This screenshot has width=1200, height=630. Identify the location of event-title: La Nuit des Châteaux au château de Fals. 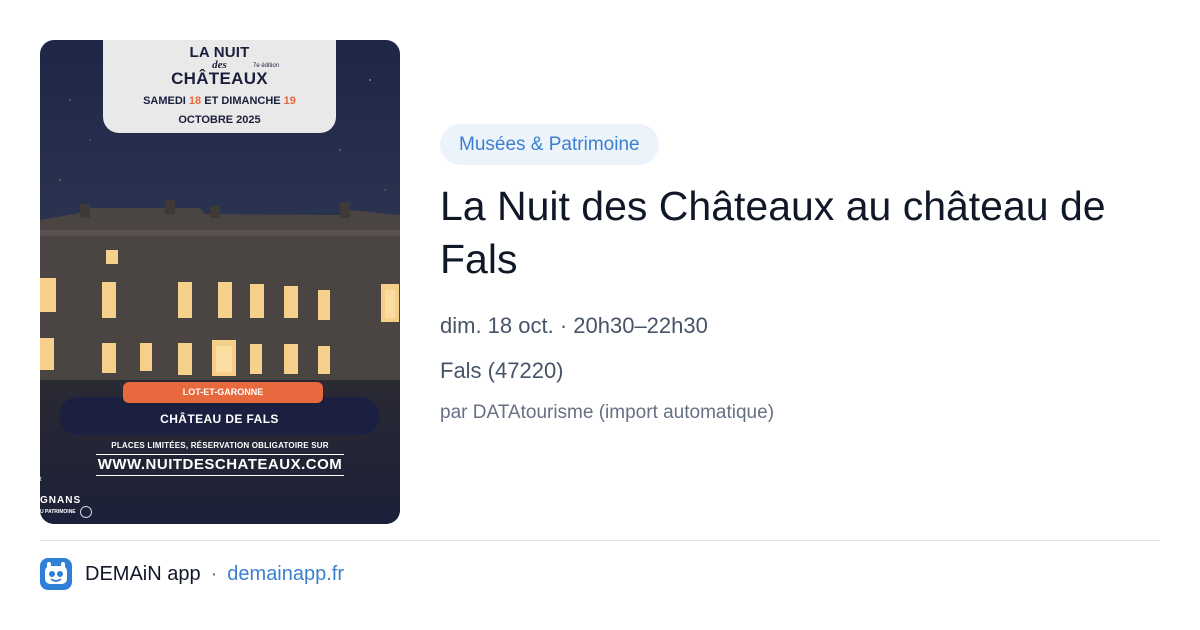
(773, 232).